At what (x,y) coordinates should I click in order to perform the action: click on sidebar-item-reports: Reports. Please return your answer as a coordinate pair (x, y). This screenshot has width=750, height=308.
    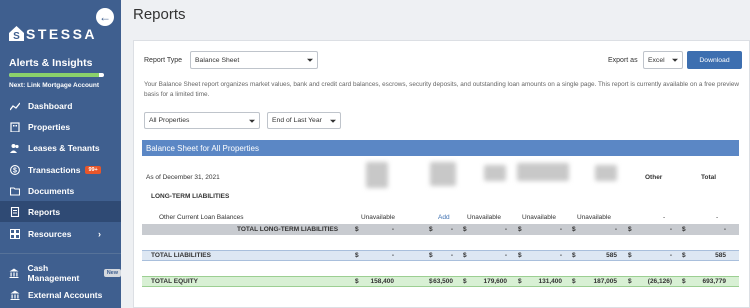
    Looking at the image, I should click on (60, 211).